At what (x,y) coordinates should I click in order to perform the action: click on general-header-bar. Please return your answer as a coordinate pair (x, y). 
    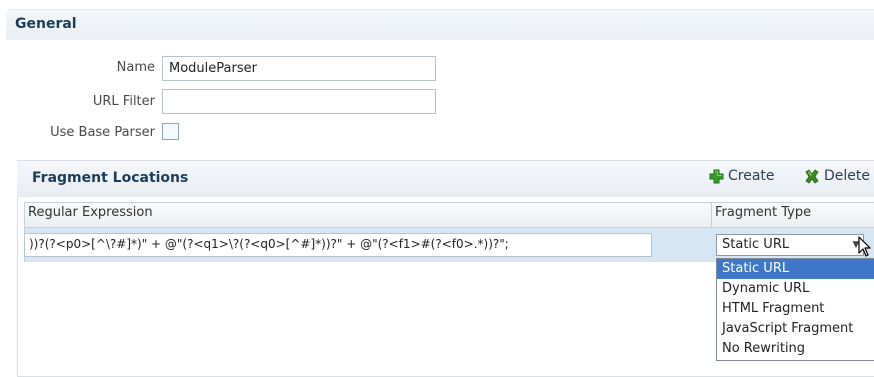
    Looking at the image, I should click on (440, 24).